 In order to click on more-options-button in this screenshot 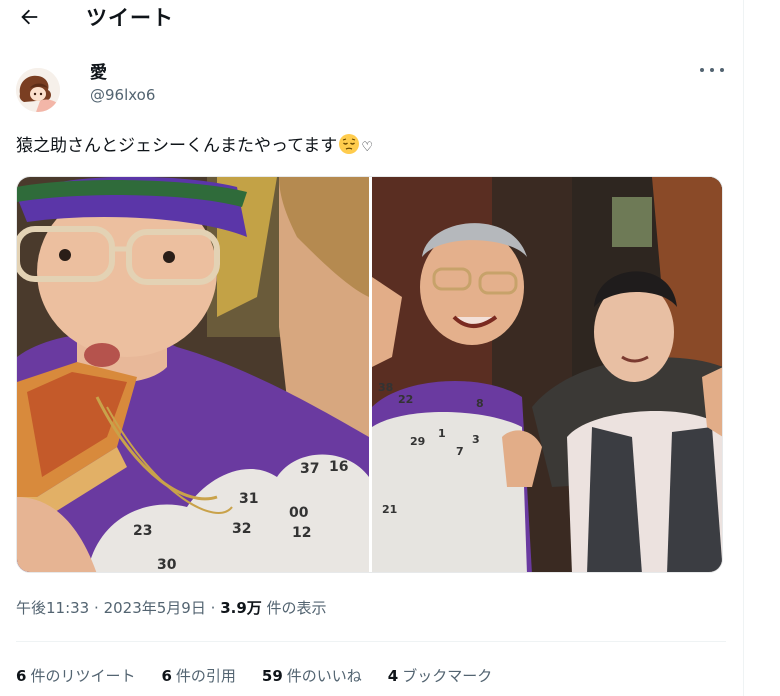, I will do `click(712, 70)`.